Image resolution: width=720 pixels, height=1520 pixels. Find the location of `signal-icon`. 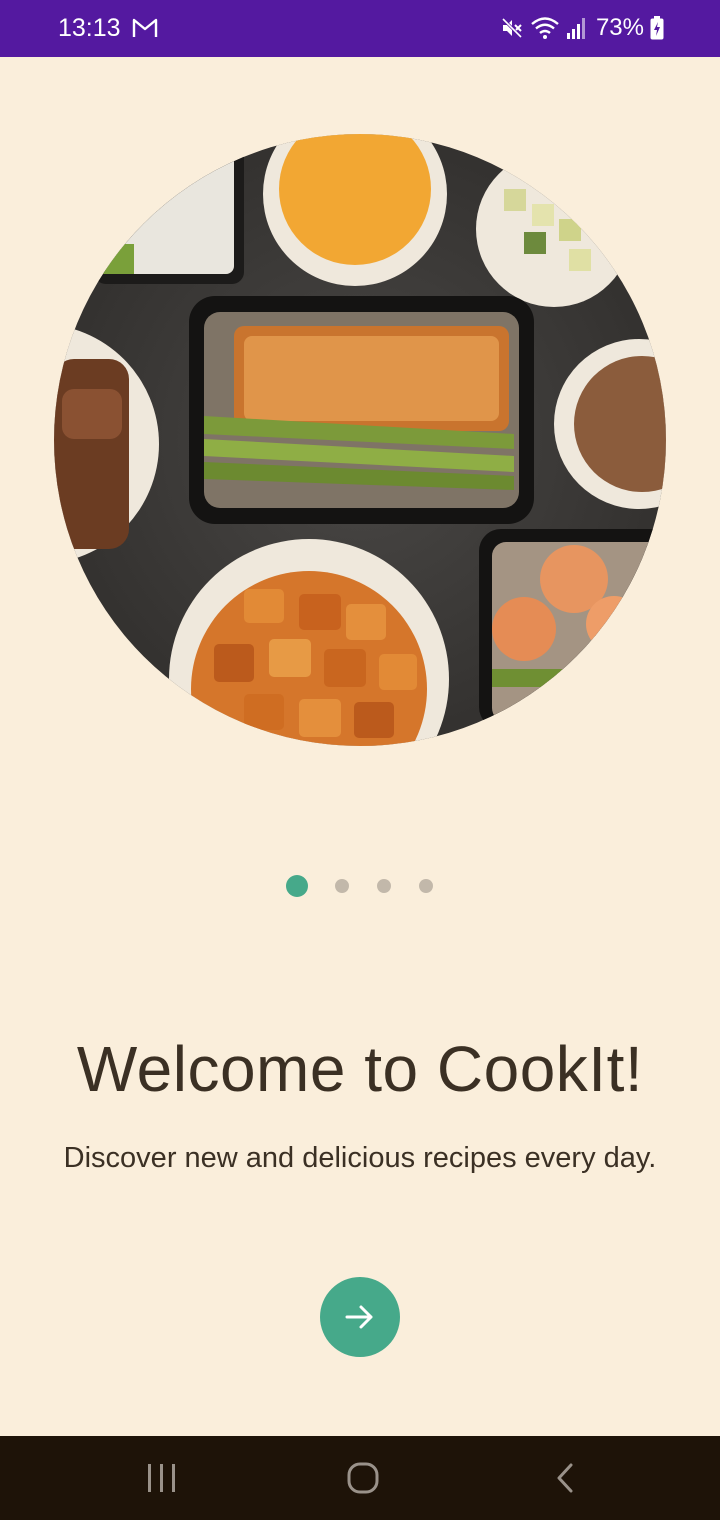

signal-icon is located at coordinates (575, 28).